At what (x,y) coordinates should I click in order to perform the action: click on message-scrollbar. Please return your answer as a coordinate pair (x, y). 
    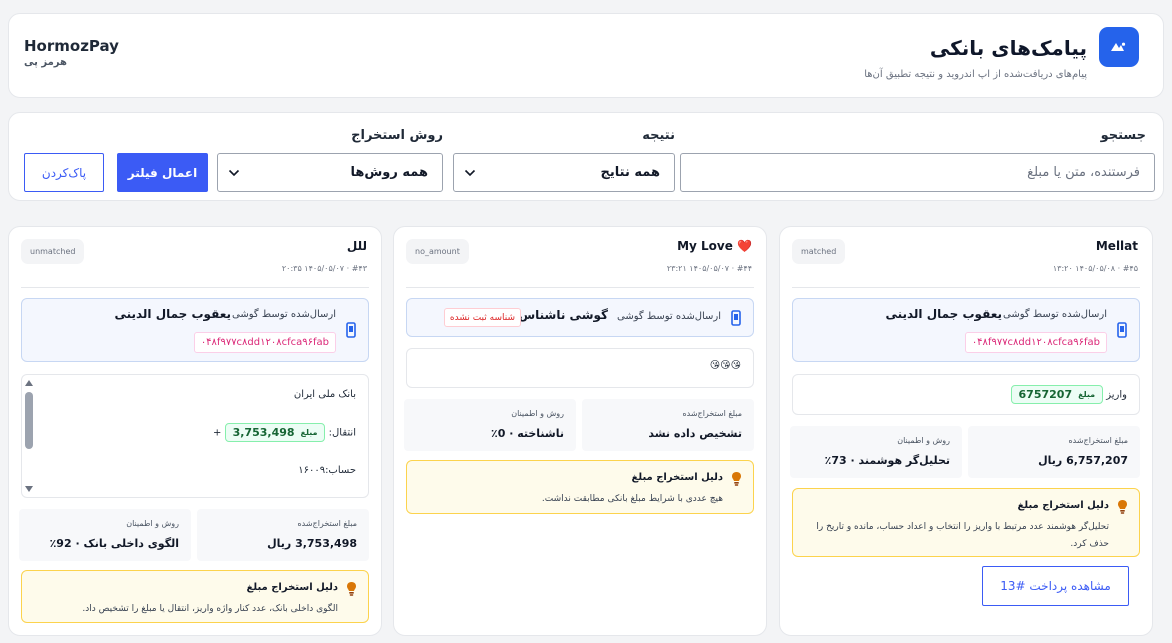
    Looking at the image, I should click on (29, 436).